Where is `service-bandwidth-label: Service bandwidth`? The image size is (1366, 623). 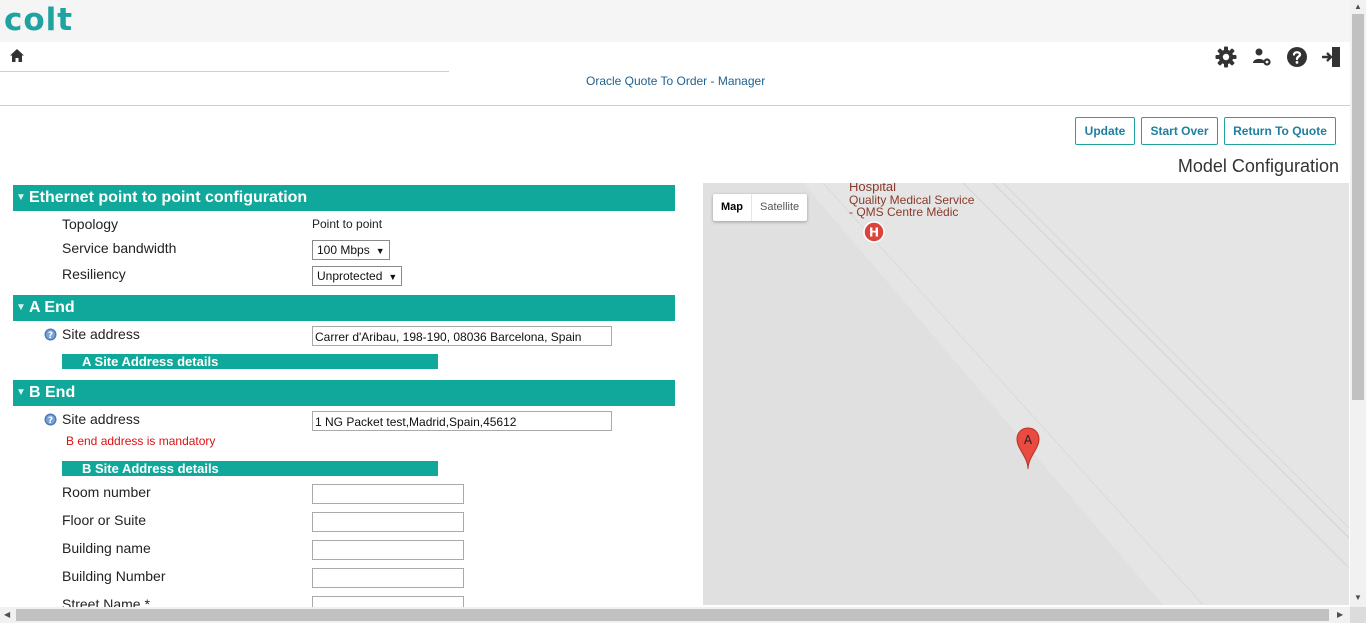 service-bandwidth-label: Service bandwidth is located at coordinates (119, 248).